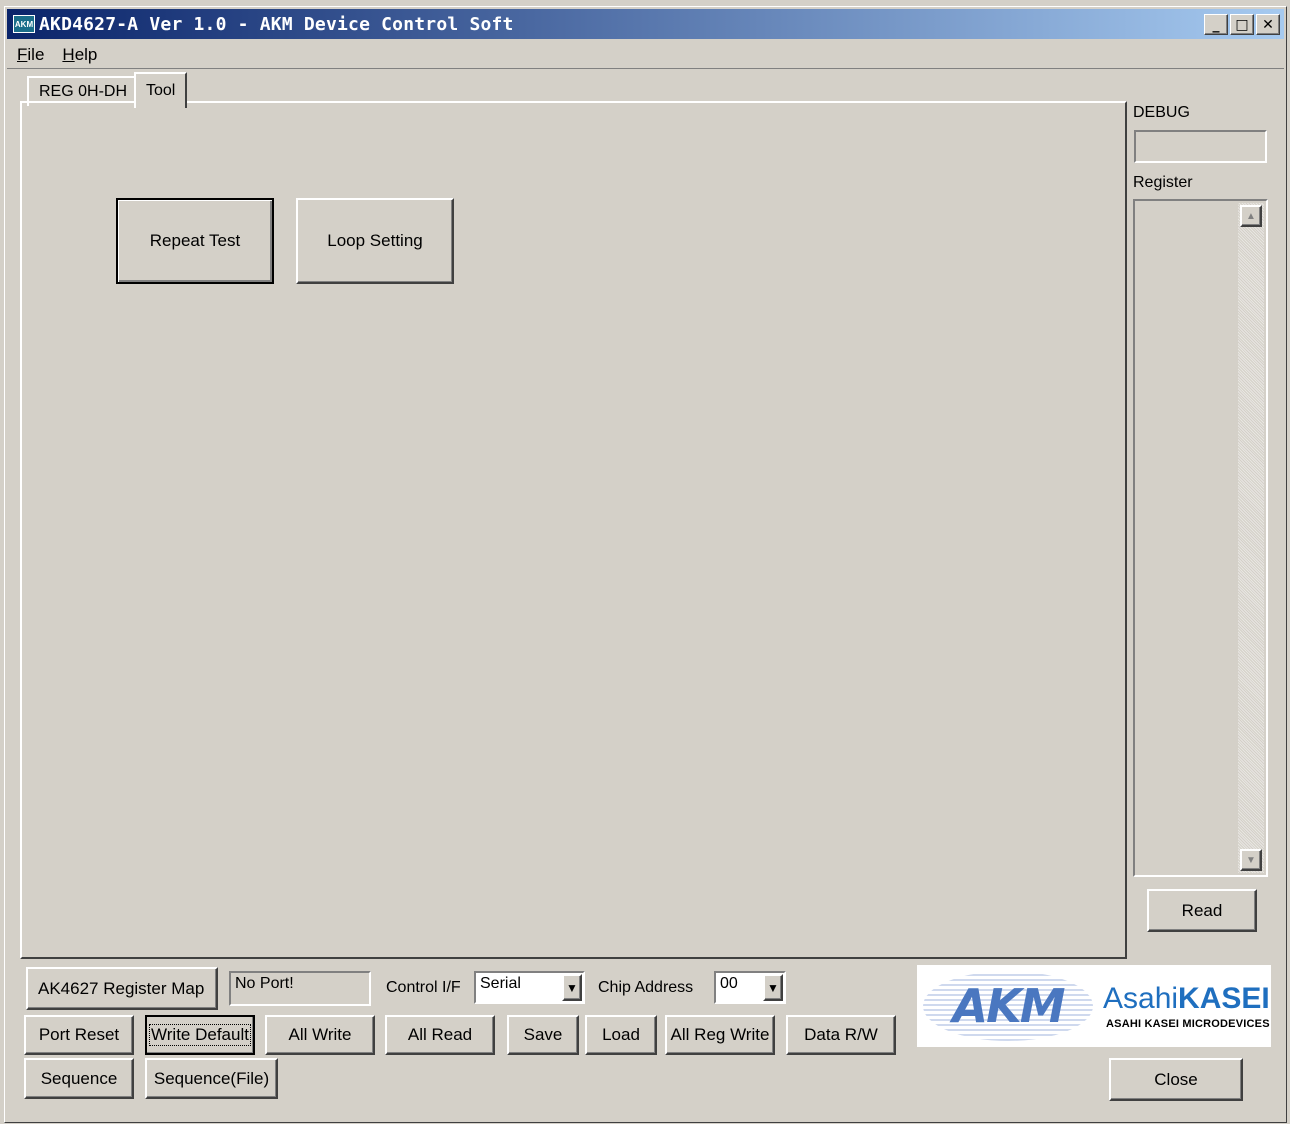 The height and width of the screenshot is (1124, 1290). I want to click on button-label: Repeat Test, so click(195, 240).